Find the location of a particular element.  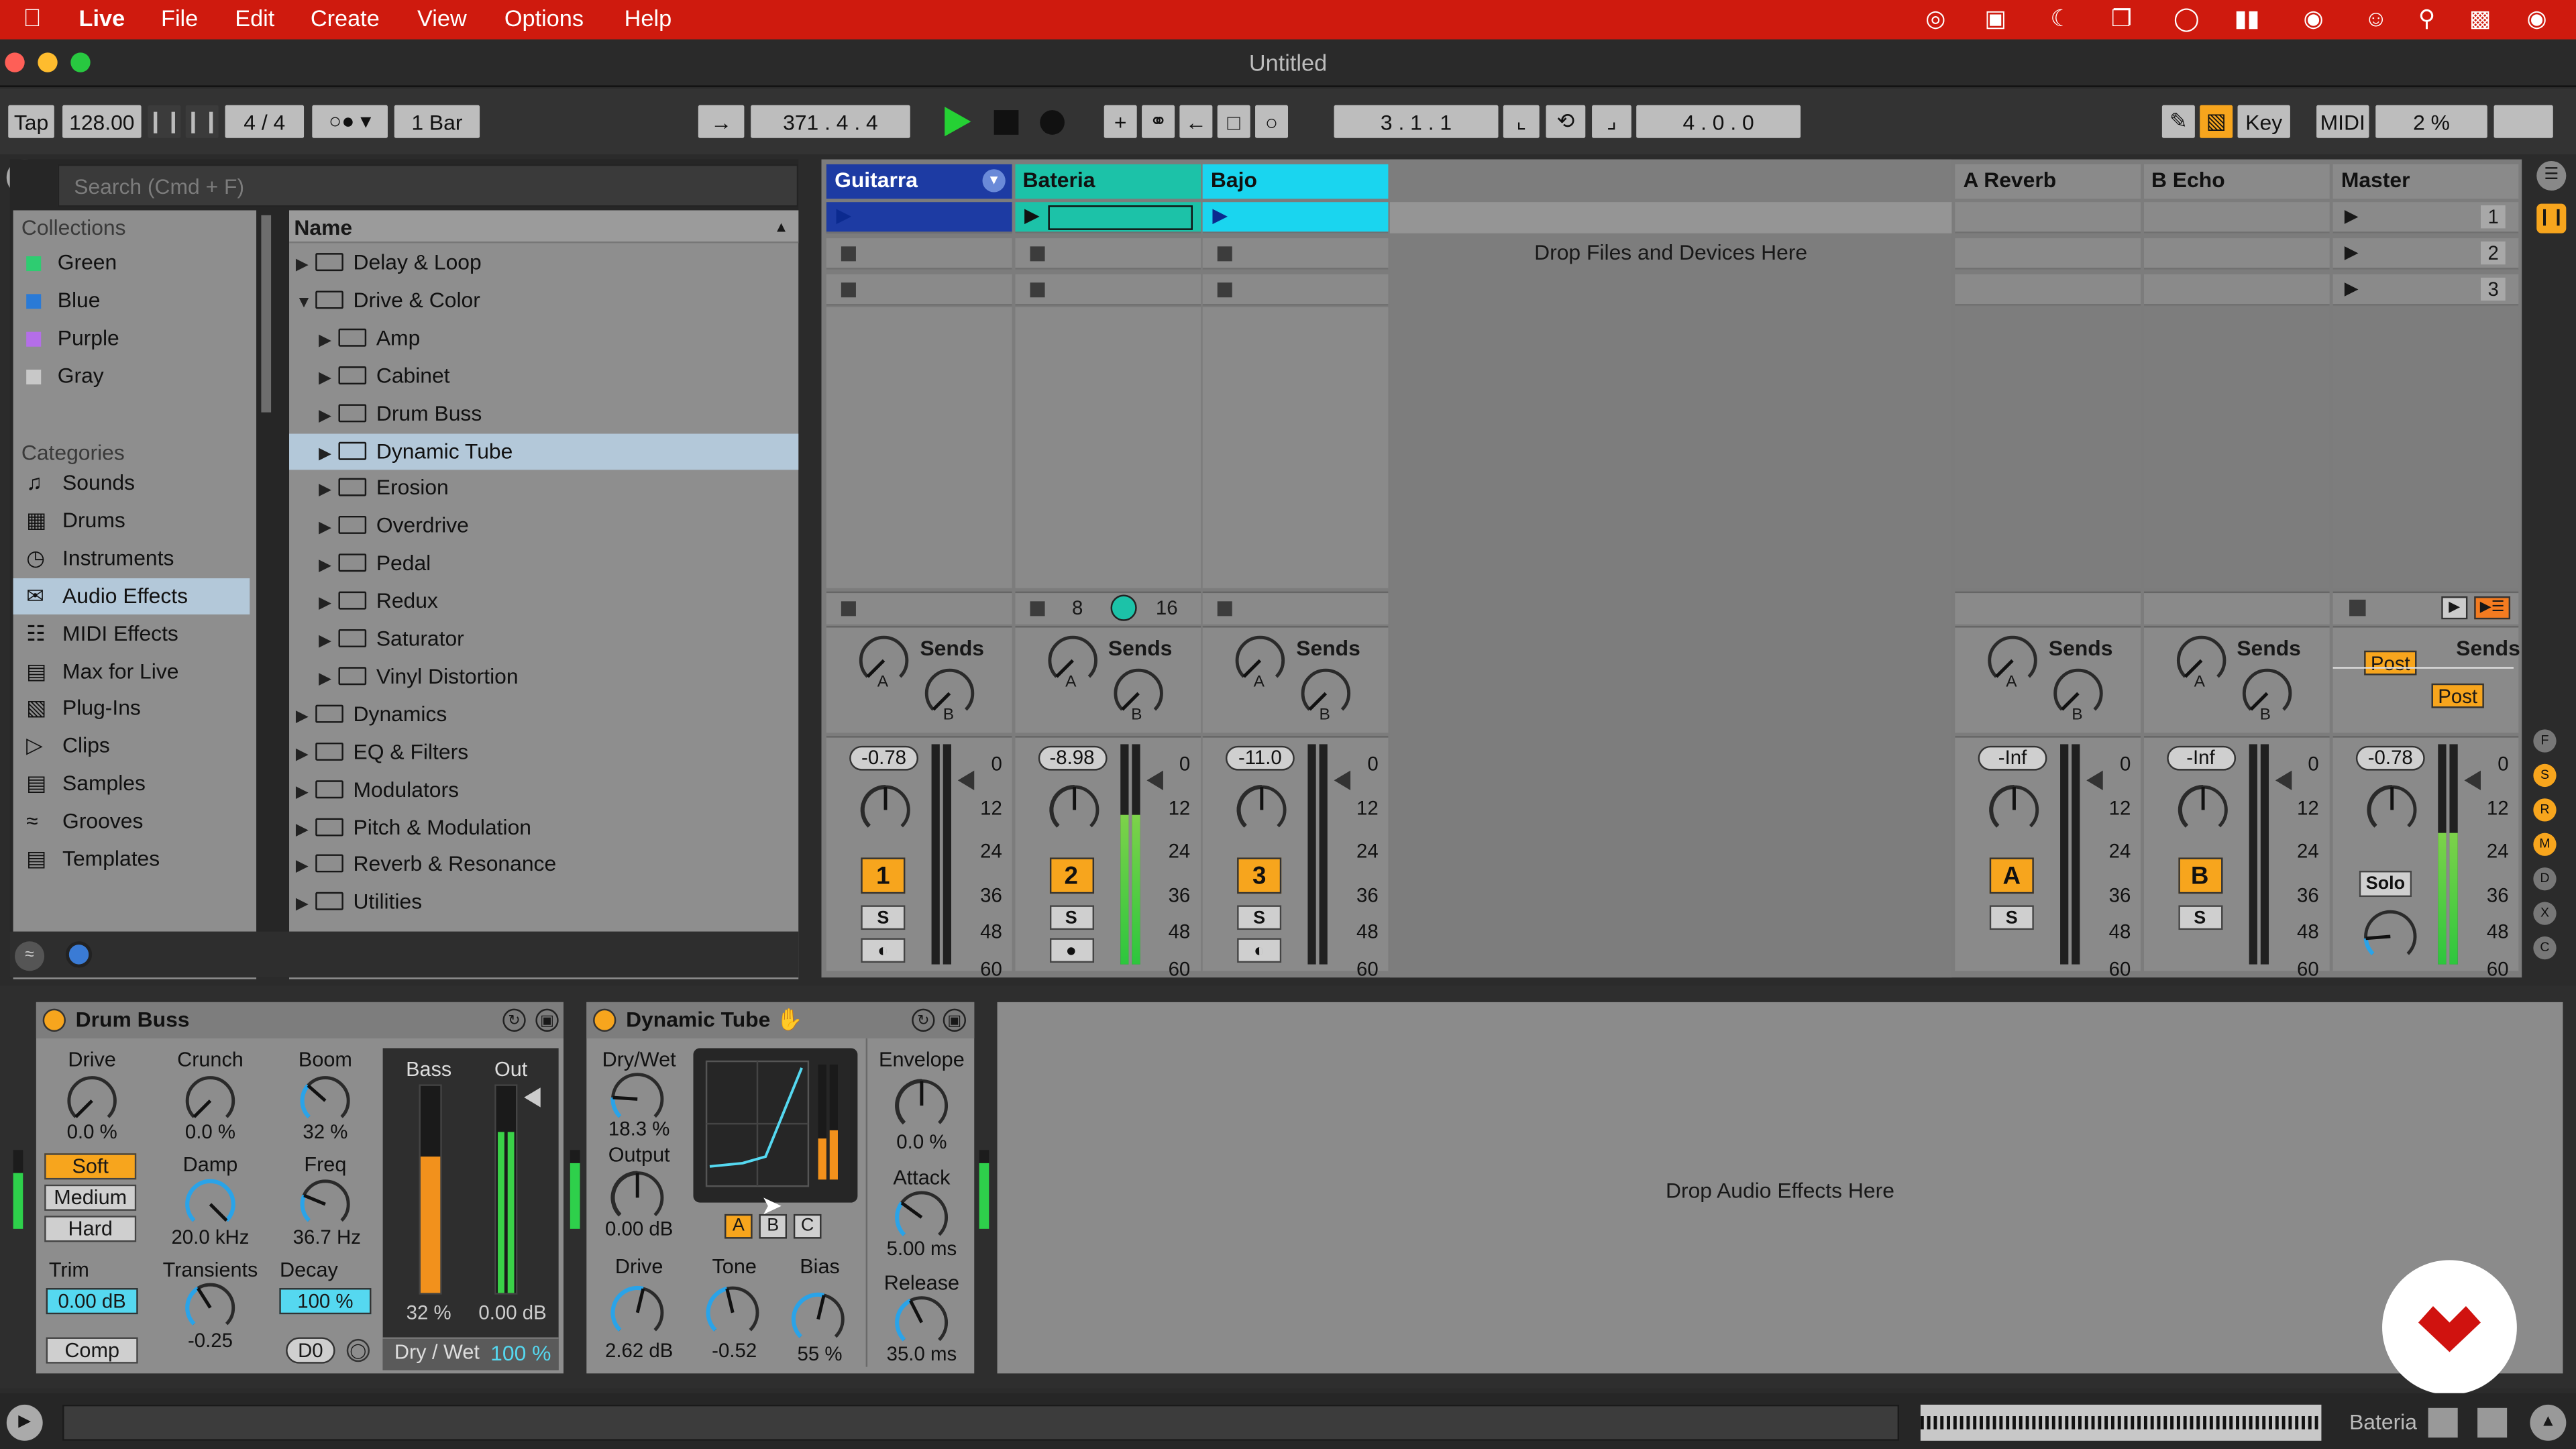

drop-zone: Drop Files and Devices Here is located at coordinates (1670, 568).